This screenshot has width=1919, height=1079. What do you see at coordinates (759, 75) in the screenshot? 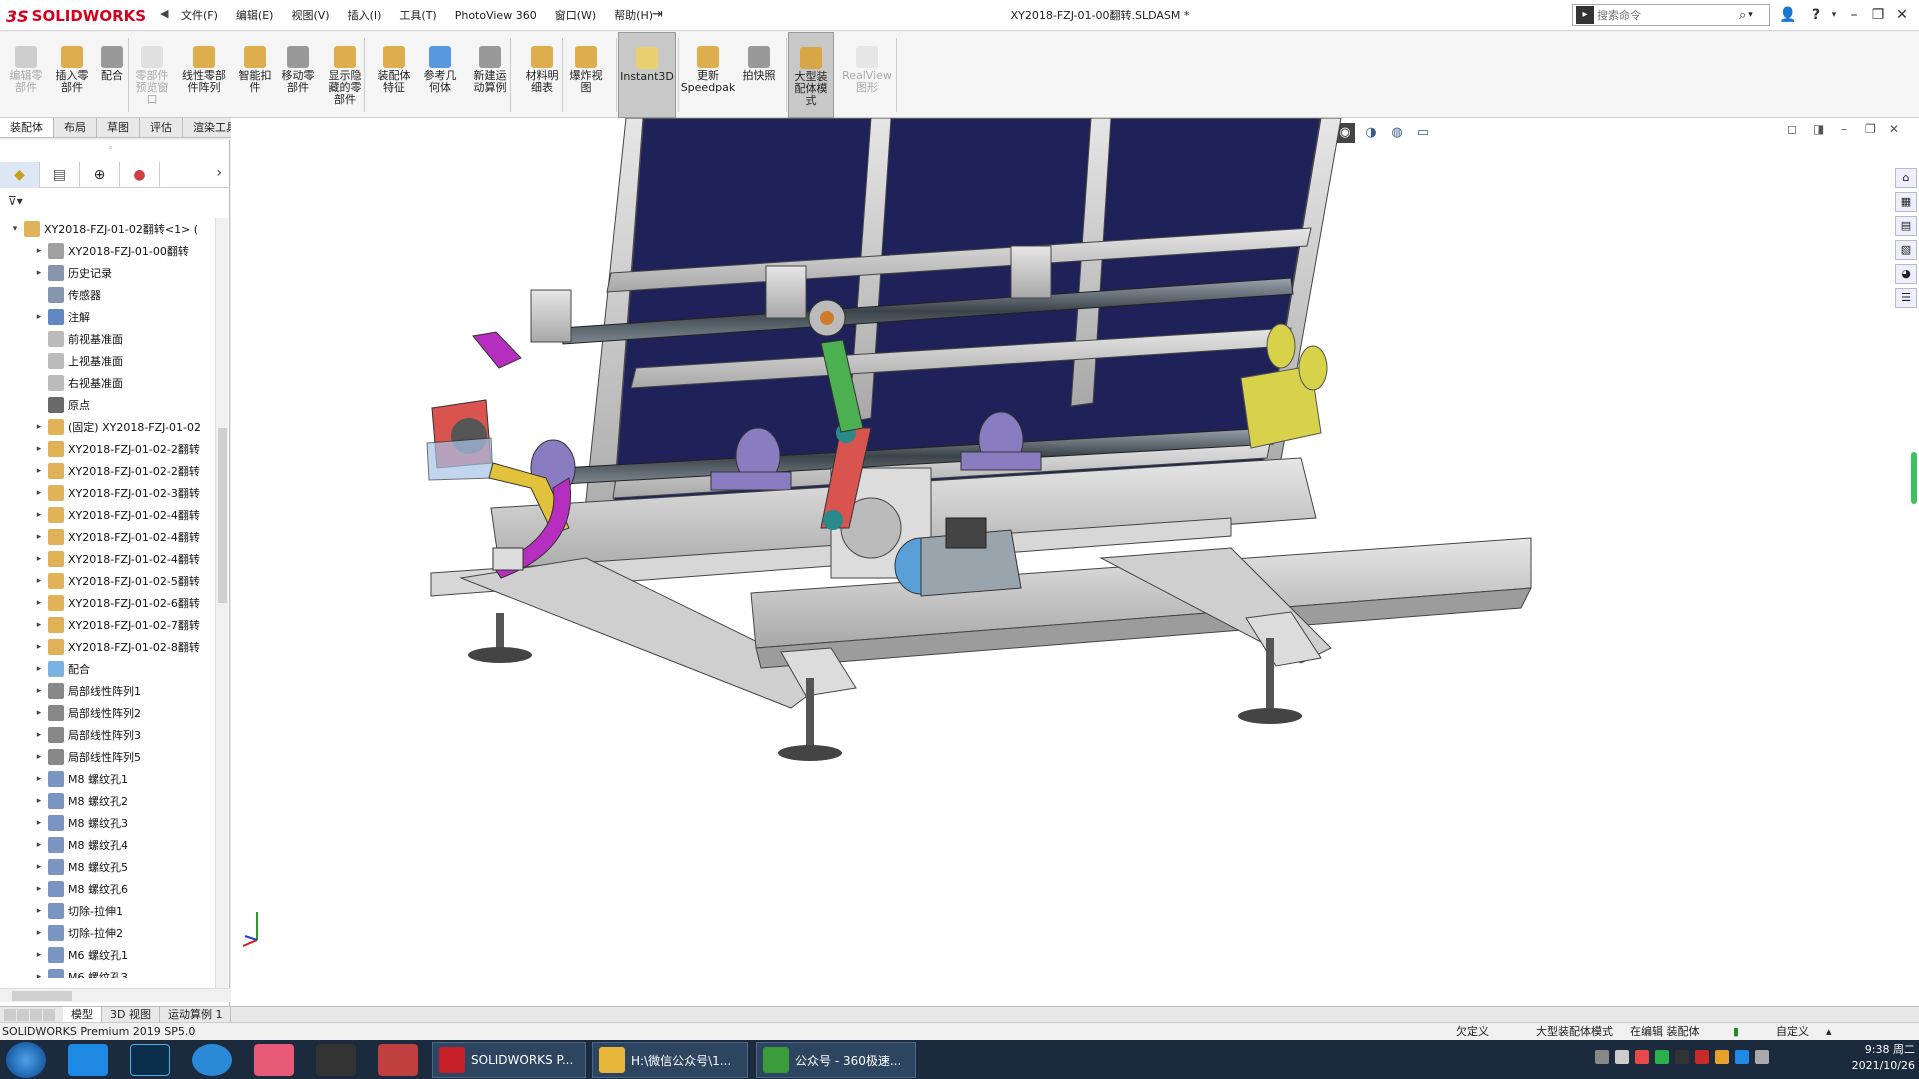
I see `ribbon-button: 拍快照` at bounding box center [759, 75].